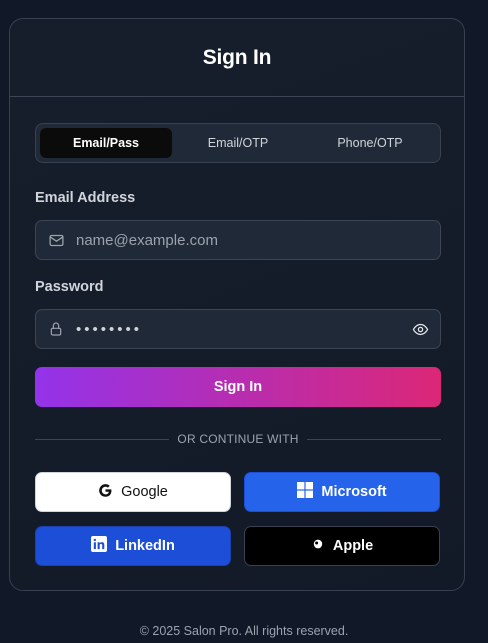  Describe the element at coordinates (374, 439) in the screenshot. I see `divider-line-right` at that location.